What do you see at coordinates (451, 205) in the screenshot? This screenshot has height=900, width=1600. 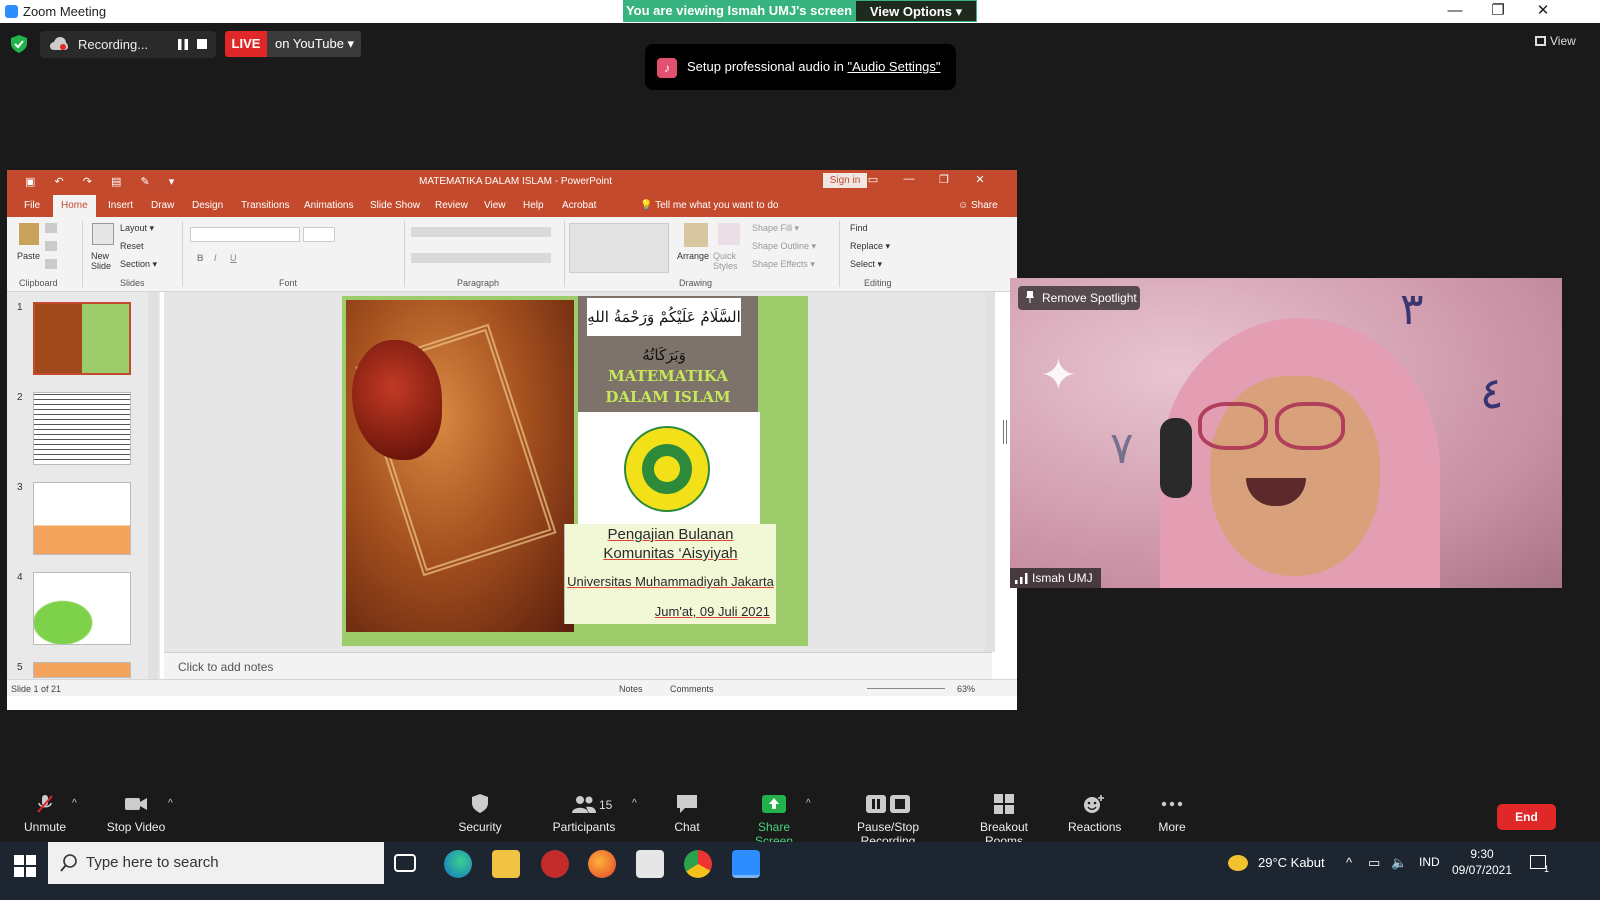 I see `tab-review: Review` at bounding box center [451, 205].